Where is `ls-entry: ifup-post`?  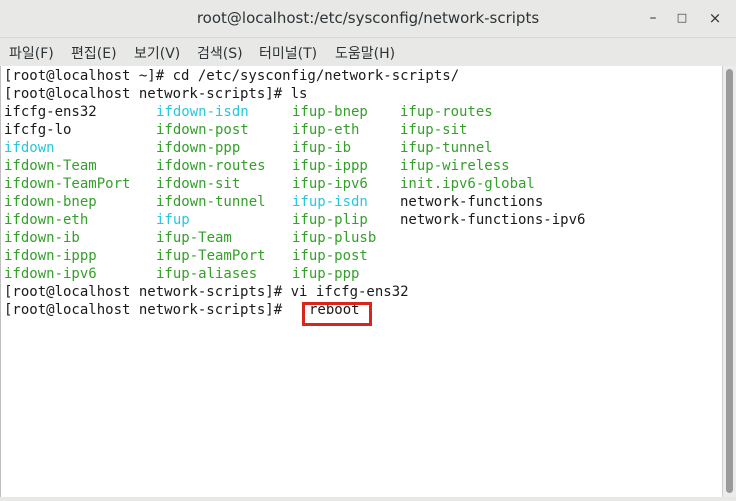 ls-entry: ifup-post is located at coordinates (330, 256).